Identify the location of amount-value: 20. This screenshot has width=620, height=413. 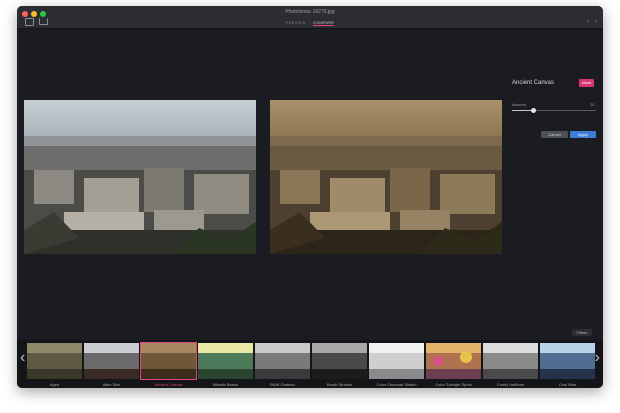
(592, 104).